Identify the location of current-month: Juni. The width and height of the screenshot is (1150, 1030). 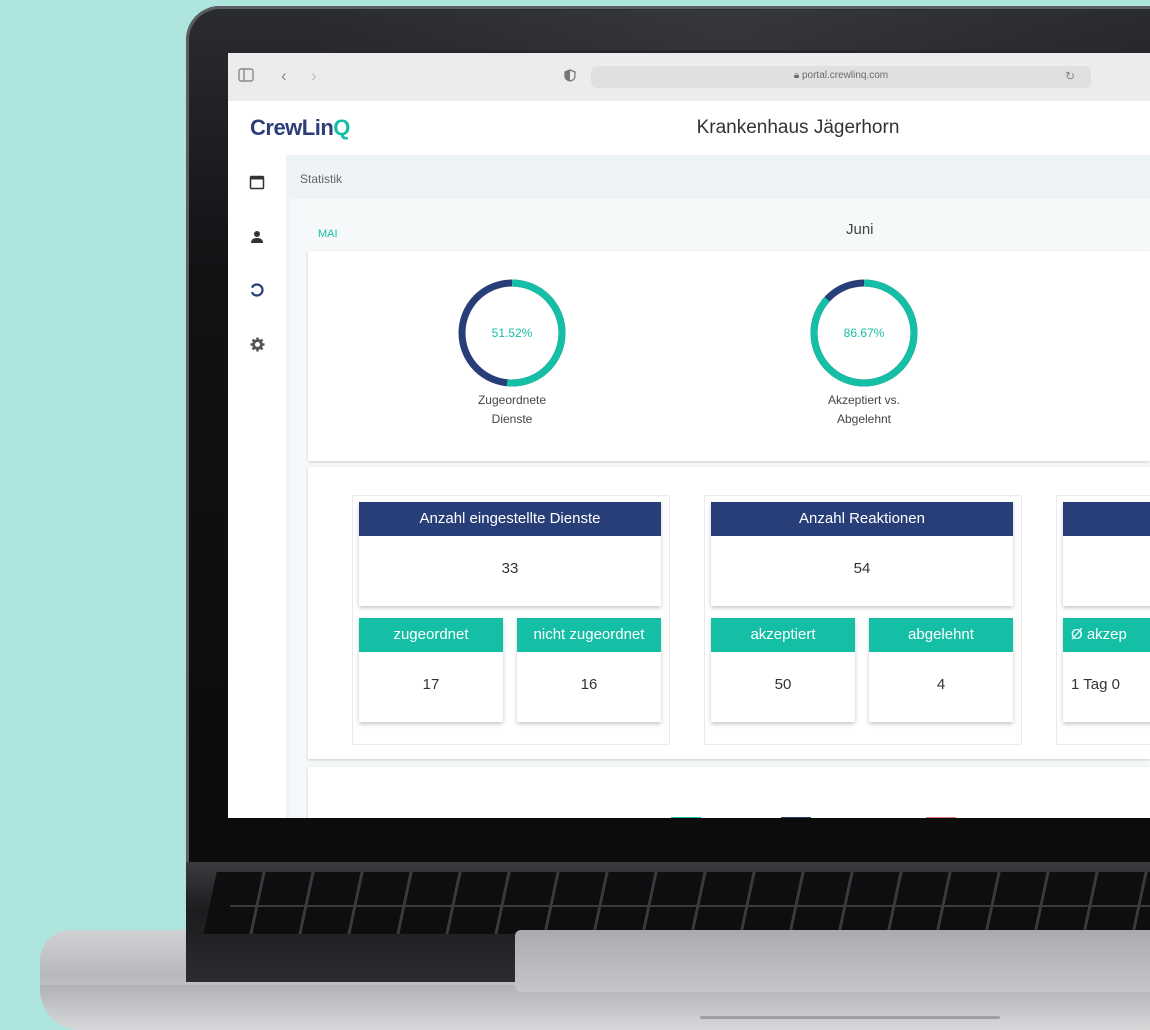
(860, 229).